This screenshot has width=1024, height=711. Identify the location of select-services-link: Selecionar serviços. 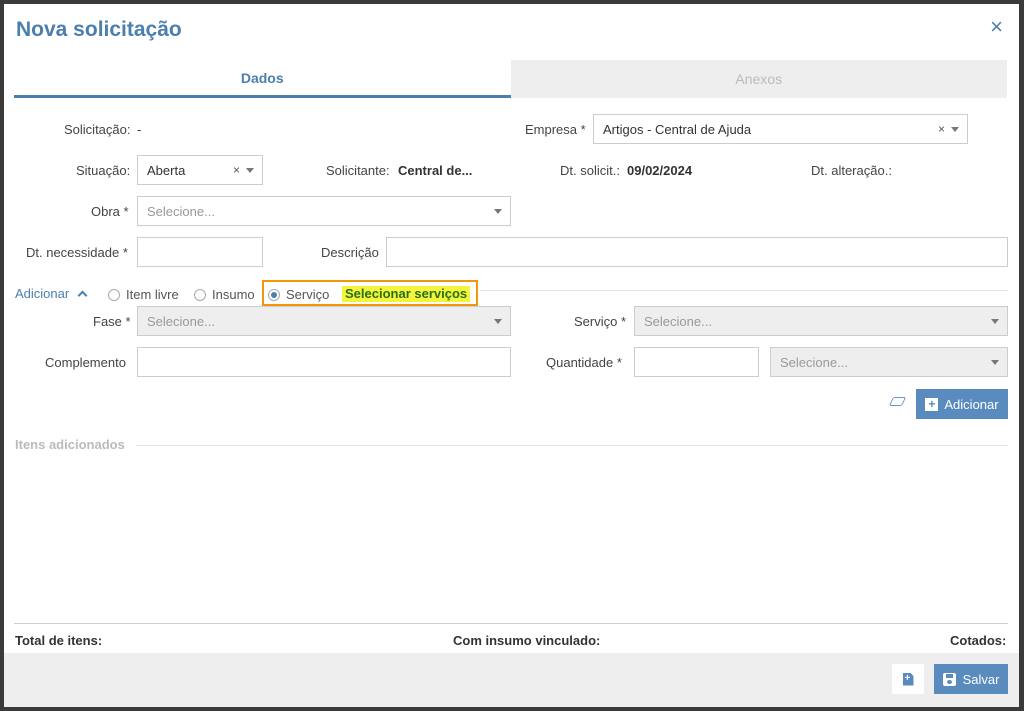
(406, 294).